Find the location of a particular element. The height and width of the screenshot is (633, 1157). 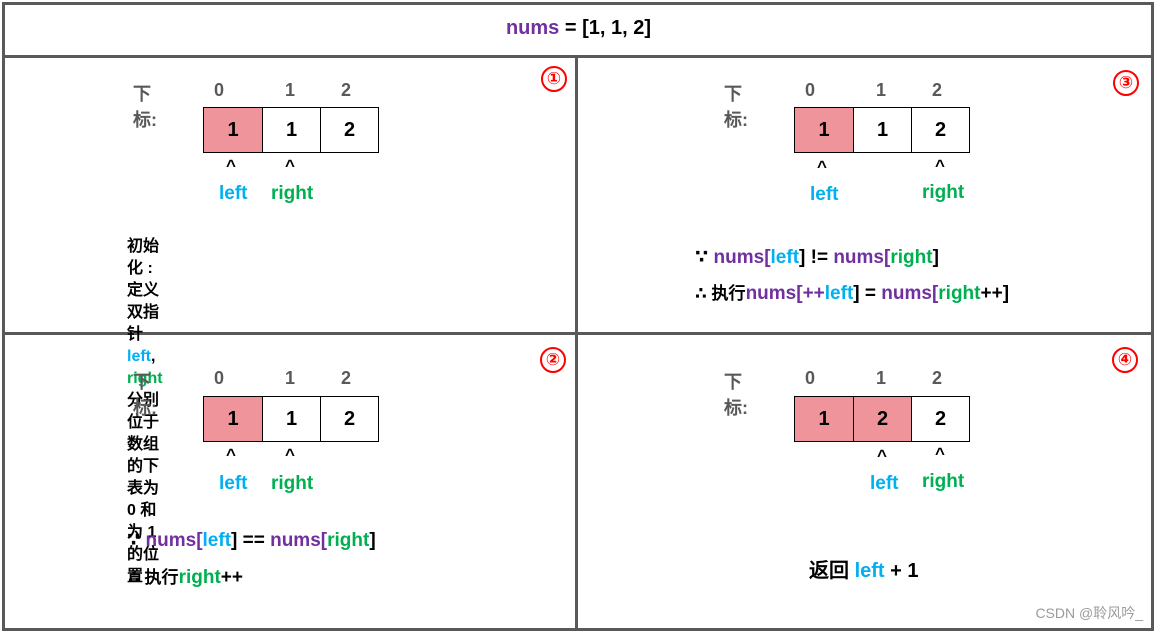

note-prefix: 初始化 :定义双指针 is located at coordinates (143, 290).